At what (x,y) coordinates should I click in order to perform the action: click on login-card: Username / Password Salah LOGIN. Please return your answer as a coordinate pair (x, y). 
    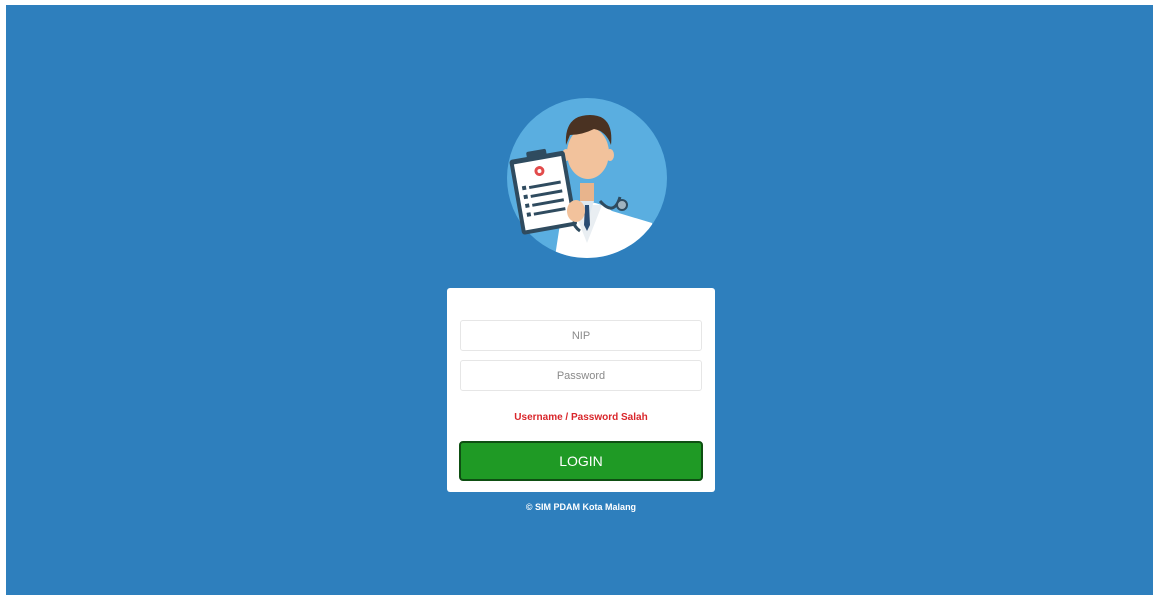
    Looking at the image, I should click on (581, 390).